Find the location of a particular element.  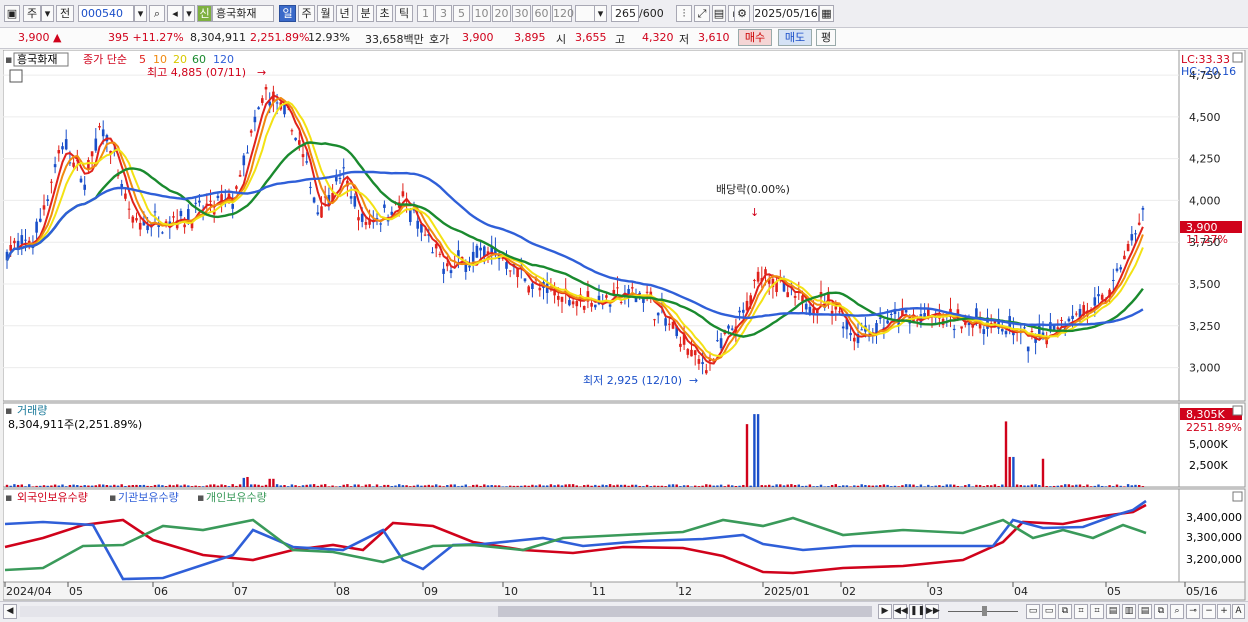

search-icon: ⌕ is located at coordinates (157, 13).